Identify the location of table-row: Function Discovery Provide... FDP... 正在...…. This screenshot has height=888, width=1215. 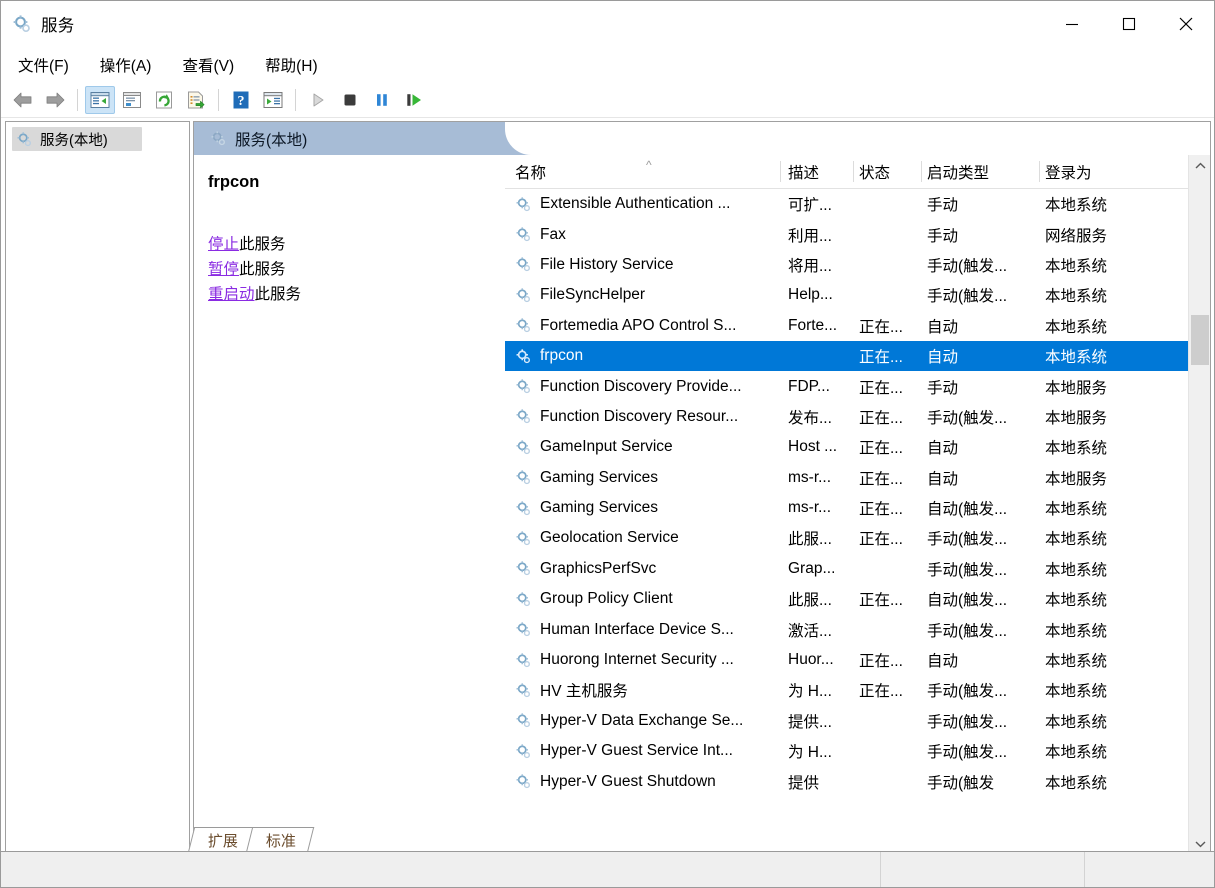
(846, 386).